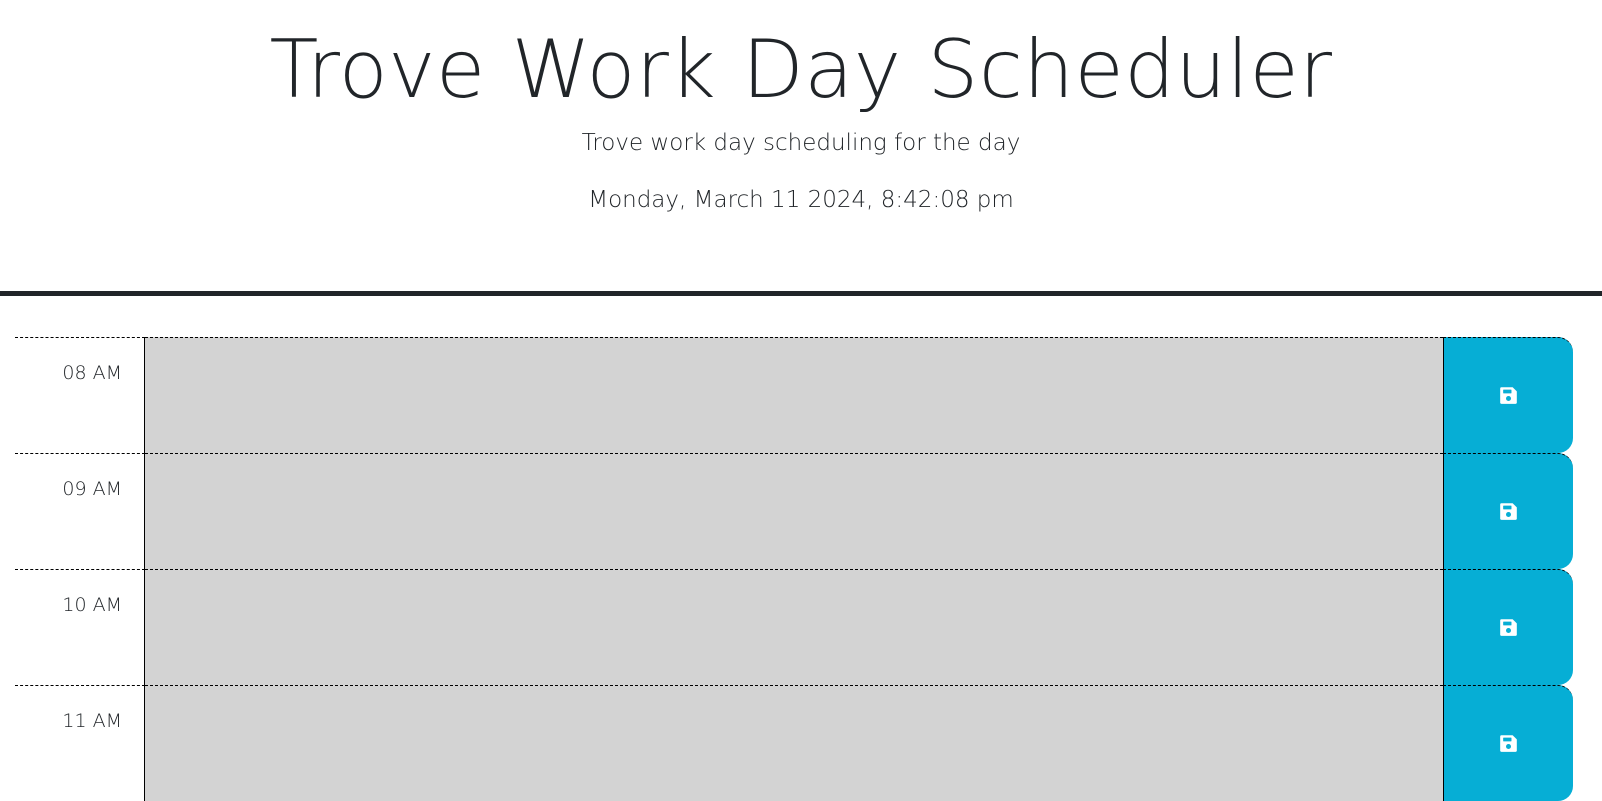  What do you see at coordinates (801, 200) in the screenshot?
I see `current-datetime: Monday, March 11 2024, 8:42:08 pm` at bounding box center [801, 200].